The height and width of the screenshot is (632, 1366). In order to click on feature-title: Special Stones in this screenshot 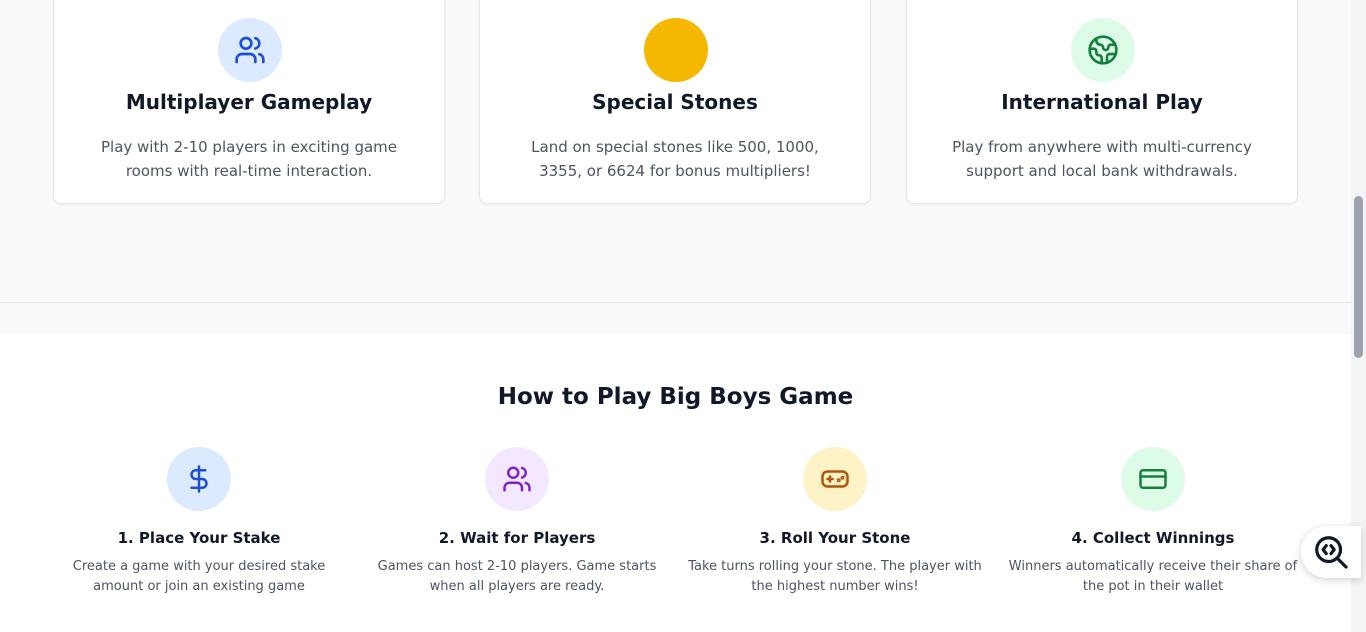, I will do `click(675, 102)`.